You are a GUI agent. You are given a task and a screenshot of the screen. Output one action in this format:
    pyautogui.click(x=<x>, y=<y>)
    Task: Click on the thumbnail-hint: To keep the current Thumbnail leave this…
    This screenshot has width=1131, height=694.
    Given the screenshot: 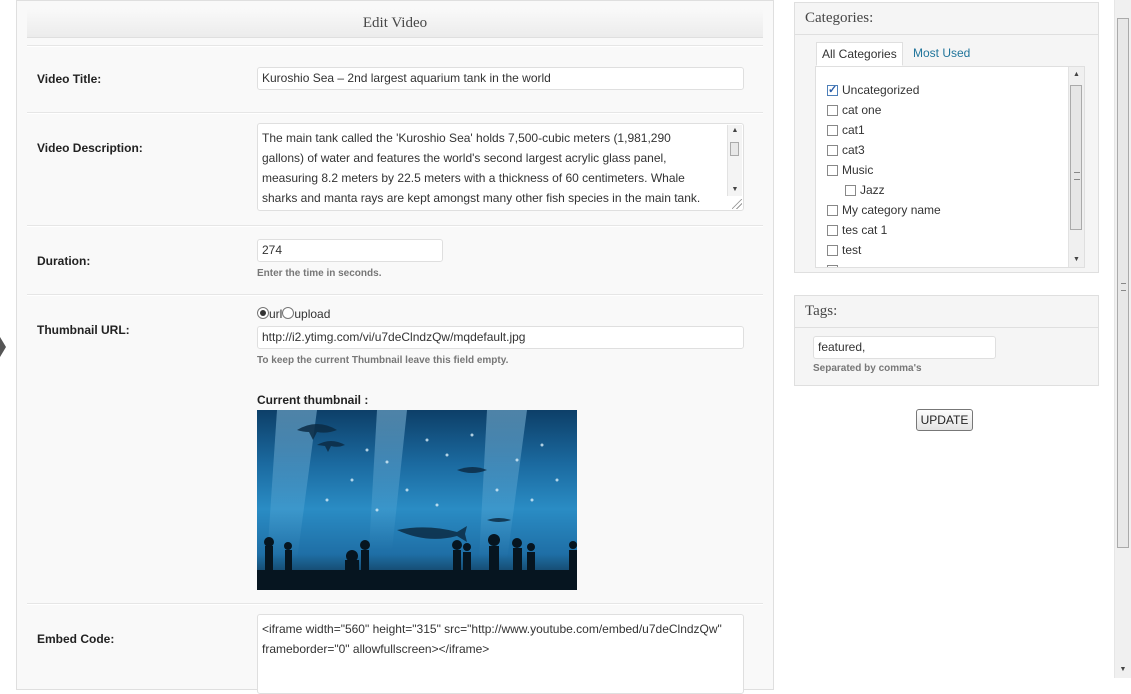 What is the action you would take?
    pyautogui.click(x=383, y=360)
    